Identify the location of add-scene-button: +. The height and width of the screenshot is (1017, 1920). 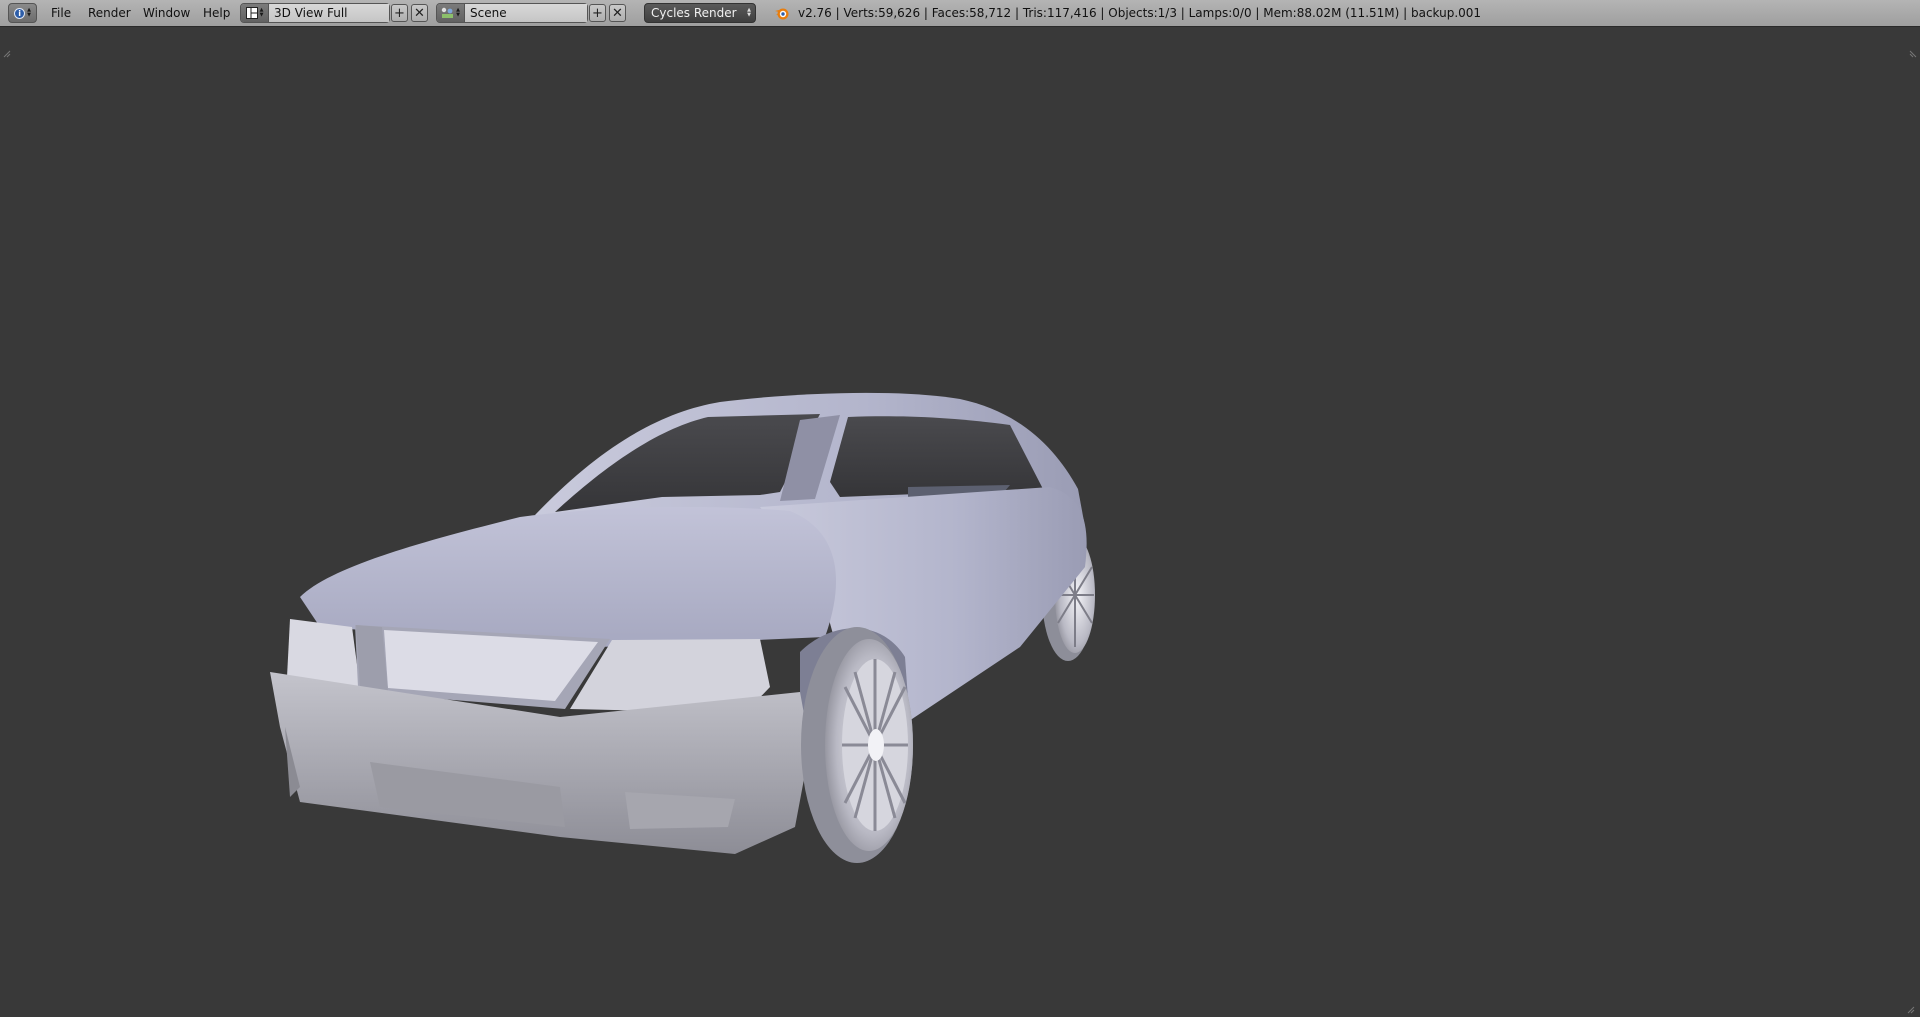
(597, 13).